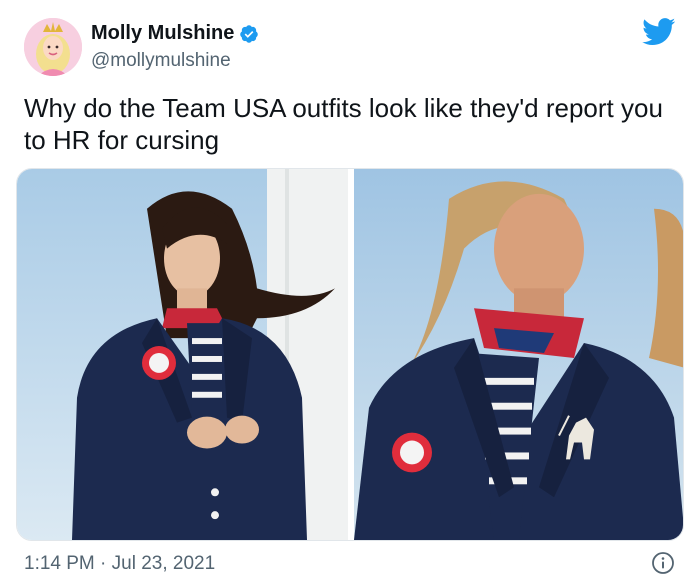  Describe the element at coordinates (59, 563) in the screenshot. I see `tweet-time: 1:14 PM` at that location.